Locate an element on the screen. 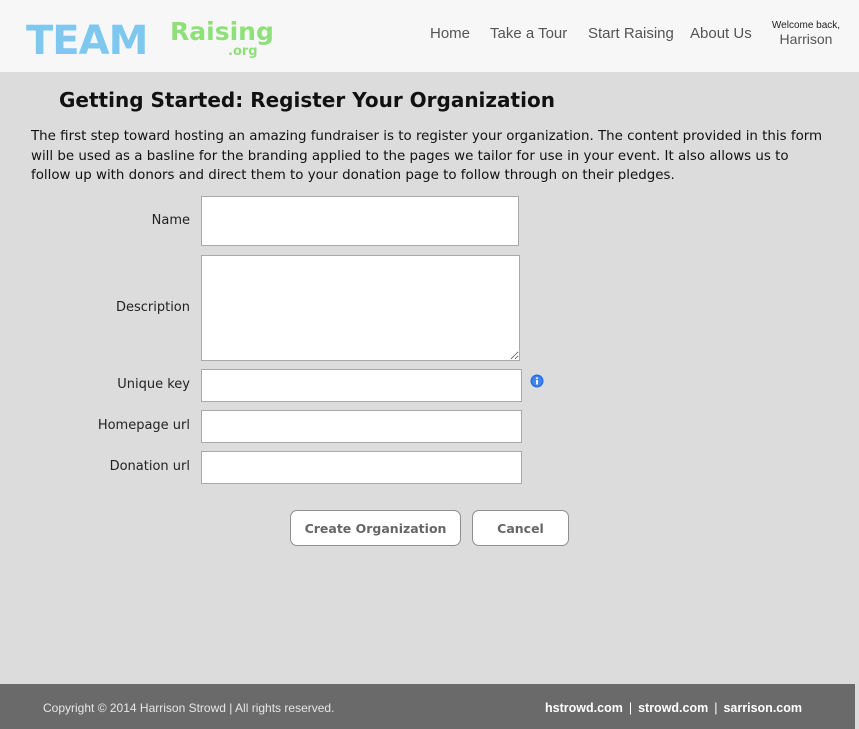  footer-links: hstrowd.com | strowd.com | sarrison.com is located at coordinates (673, 708).